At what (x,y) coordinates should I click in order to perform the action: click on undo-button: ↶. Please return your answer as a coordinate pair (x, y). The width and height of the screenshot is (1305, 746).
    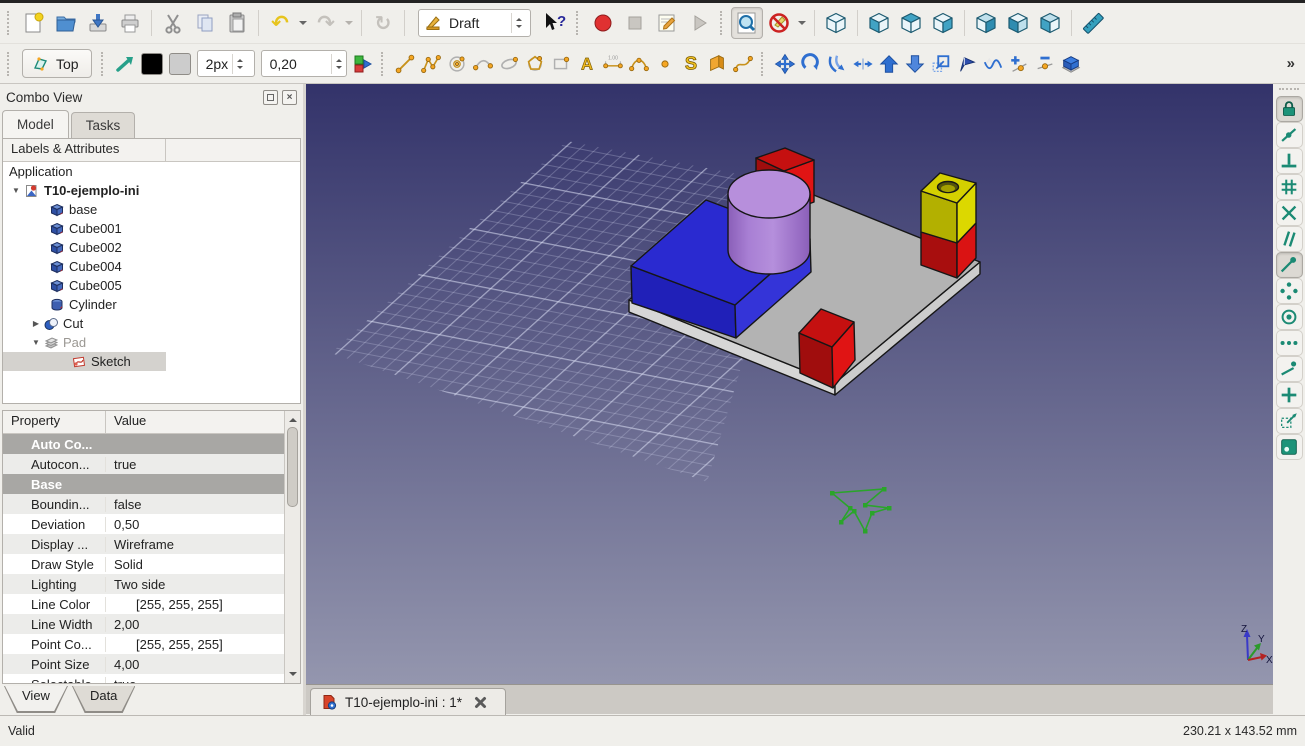
    Looking at the image, I should click on (280, 23).